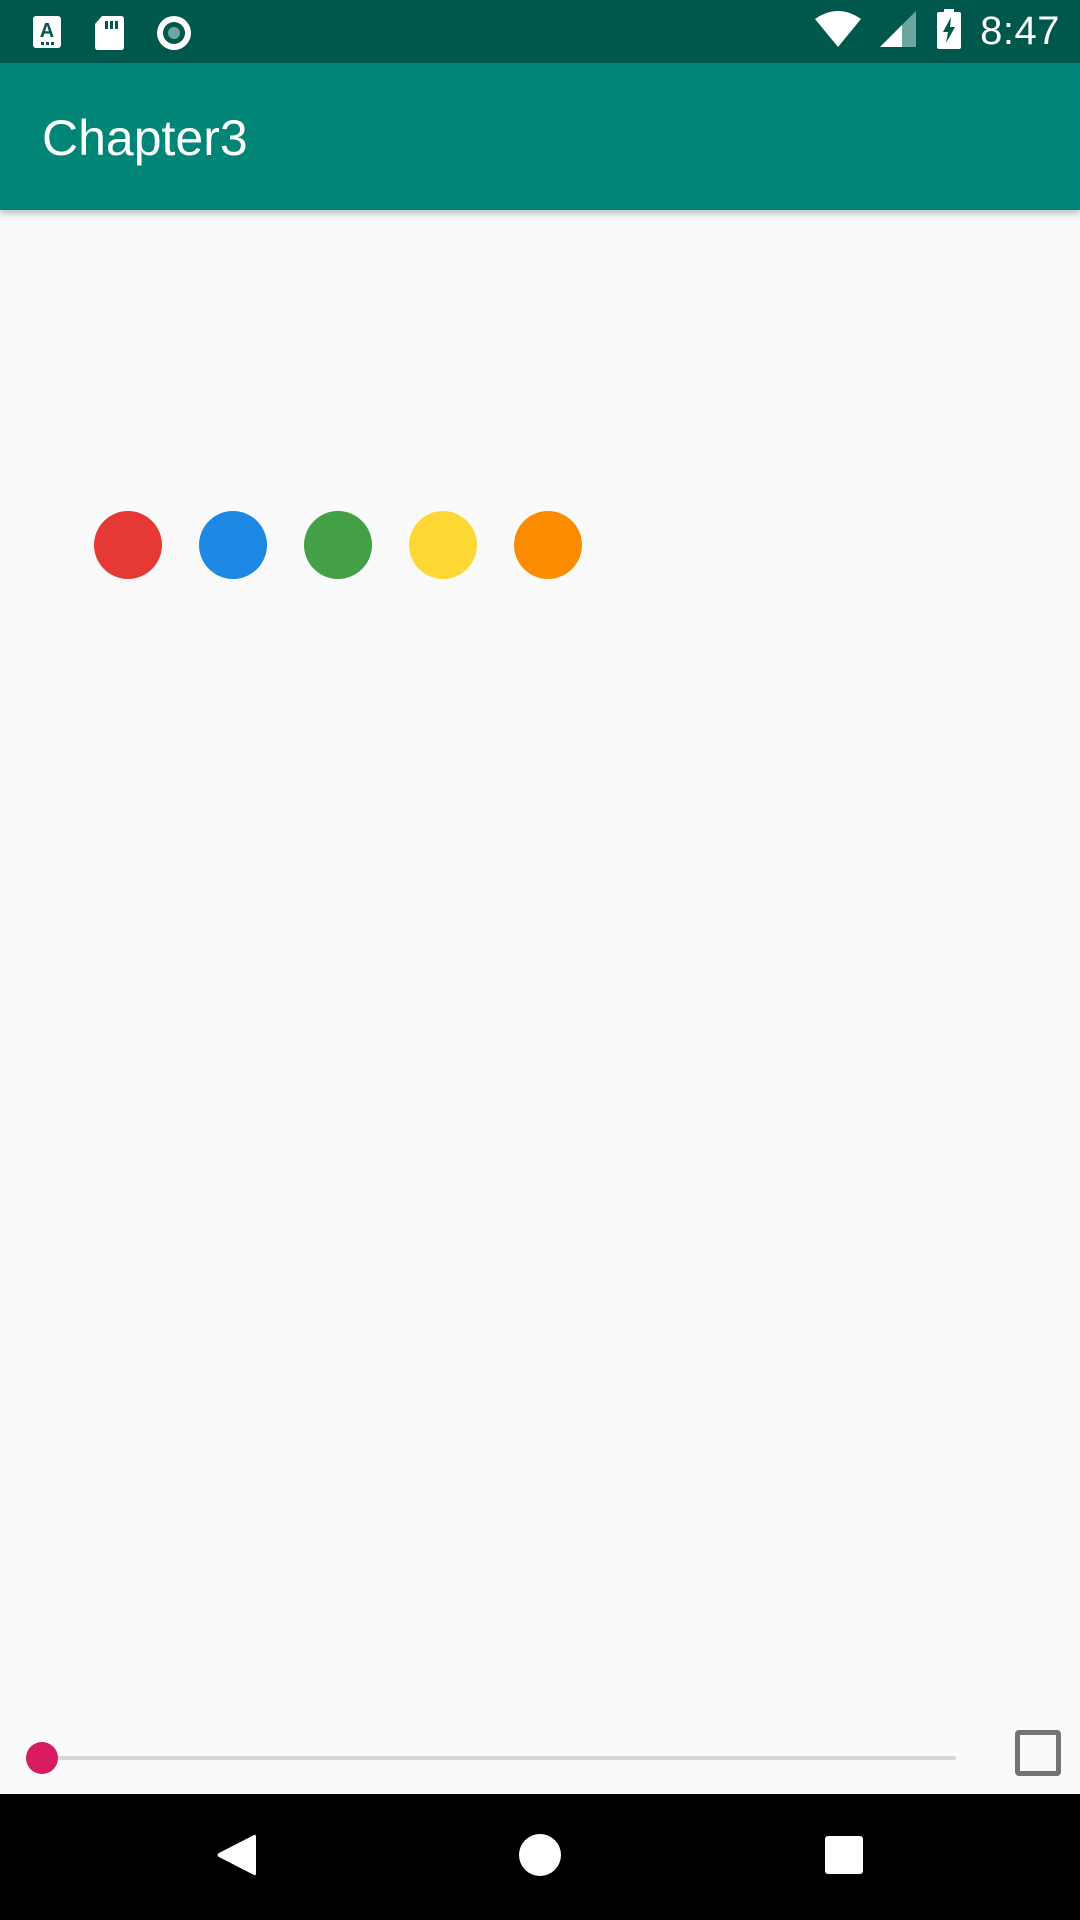 This screenshot has height=1920, width=1080. Describe the element at coordinates (1038, 1753) in the screenshot. I see `checkbox` at that location.